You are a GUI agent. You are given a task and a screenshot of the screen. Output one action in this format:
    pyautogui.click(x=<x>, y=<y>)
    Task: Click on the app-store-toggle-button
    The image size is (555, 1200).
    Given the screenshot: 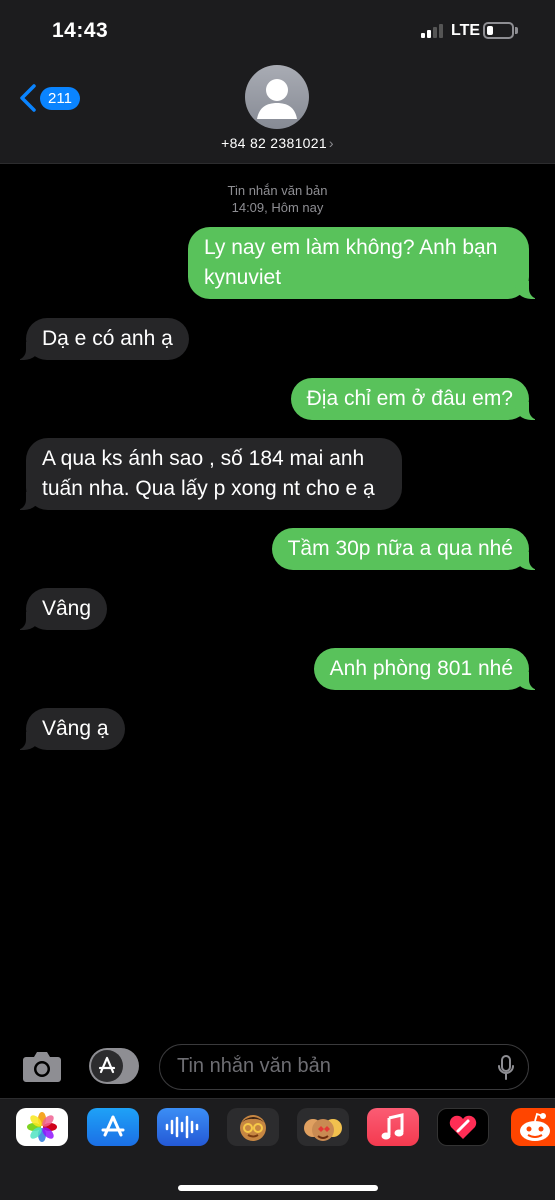 What is the action you would take?
    pyautogui.click(x=114, y=1066)
    